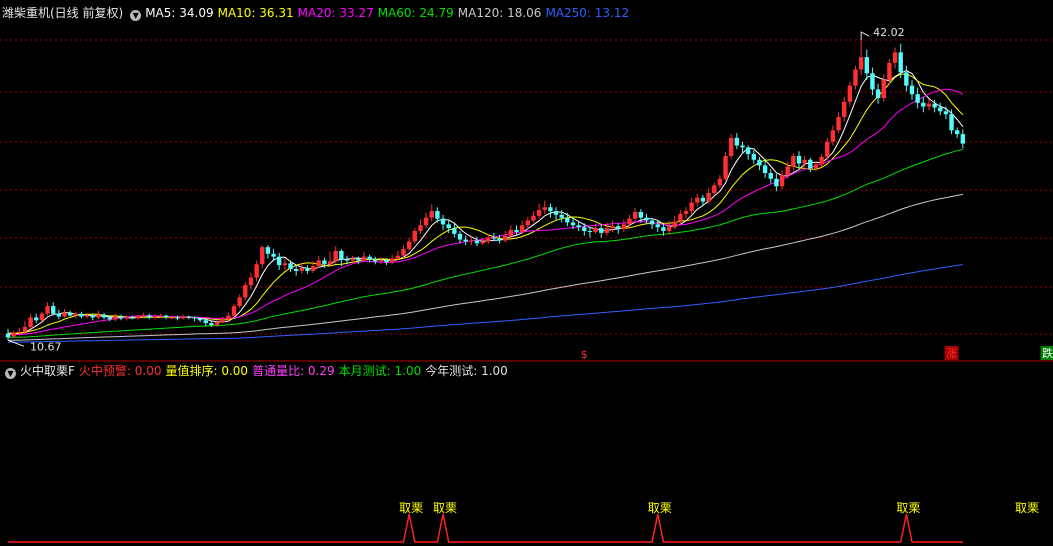 The height and width of the screenshot is (546, 1053). I want to click on fire-warning-label: 火中预警: 0.00, so click(120, 371).